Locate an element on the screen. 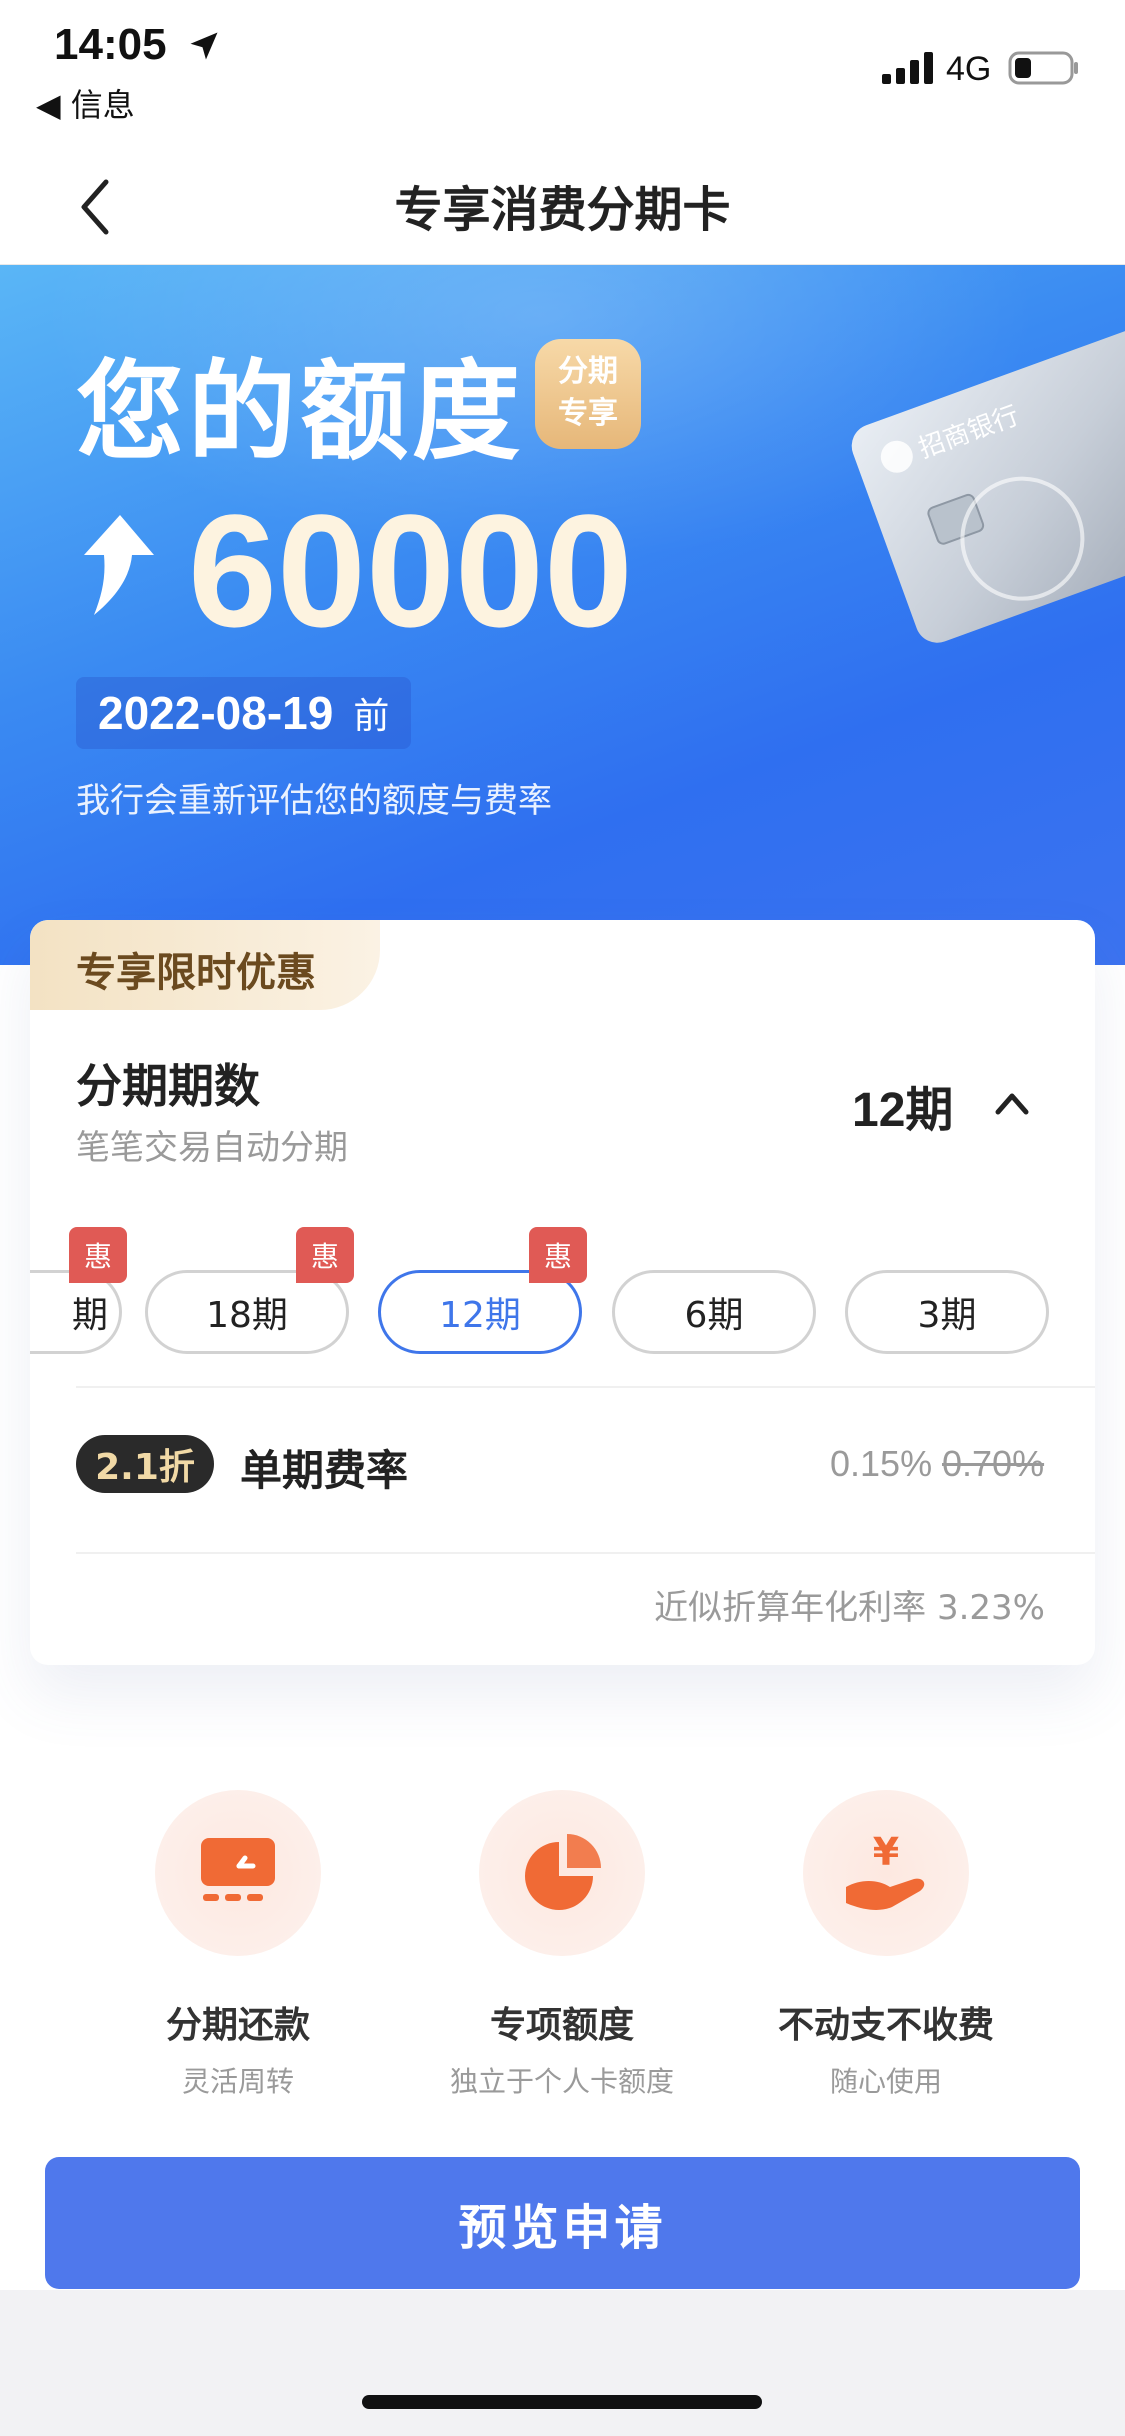  period-options: 期 惠 18期 惠 12期 惠 6期 3期 is located at coordinates (562, 1272).